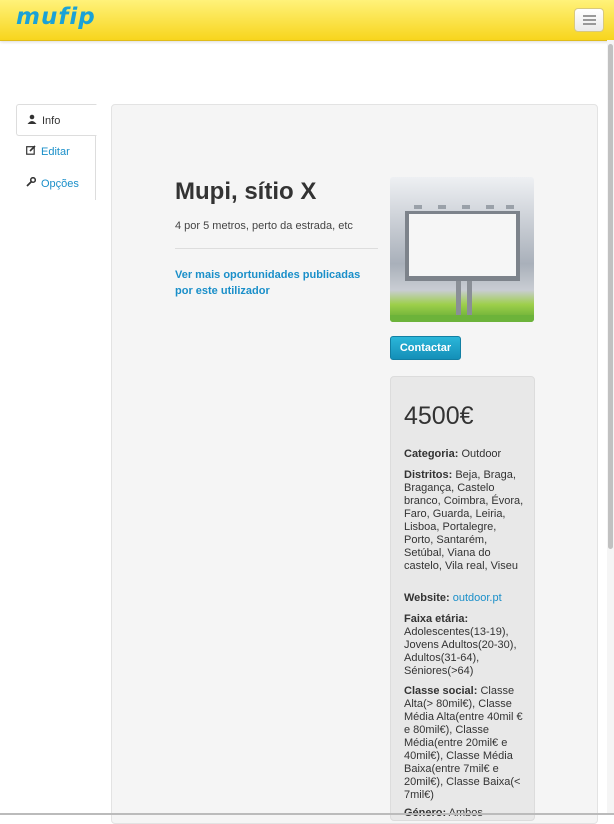 The height and width of the screenshot is (824, 614). I want to click on edit-icon, so click(32, 153).